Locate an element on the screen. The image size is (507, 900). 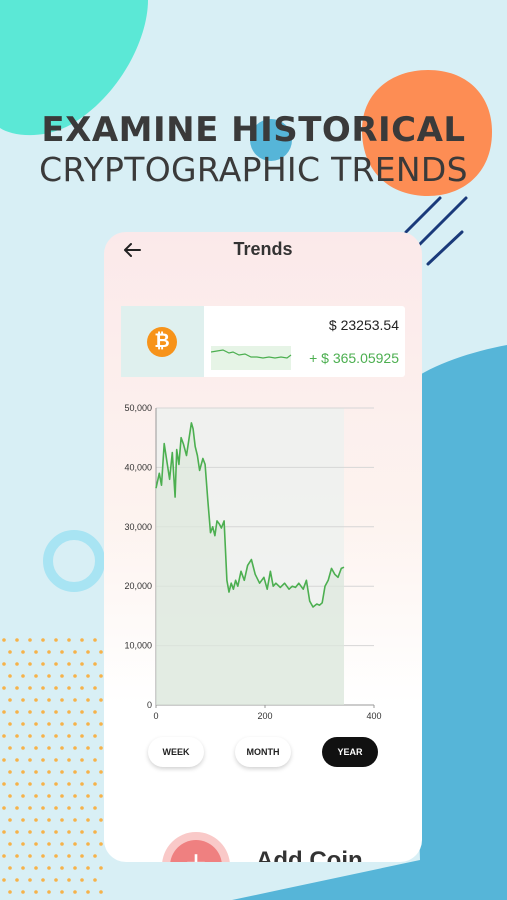
add-coin-button: + is located at coordinates (196, 847).